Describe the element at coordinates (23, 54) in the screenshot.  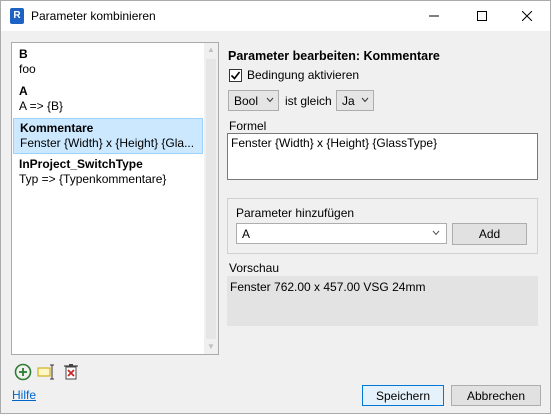
I see `list-item-title: B` at that location.